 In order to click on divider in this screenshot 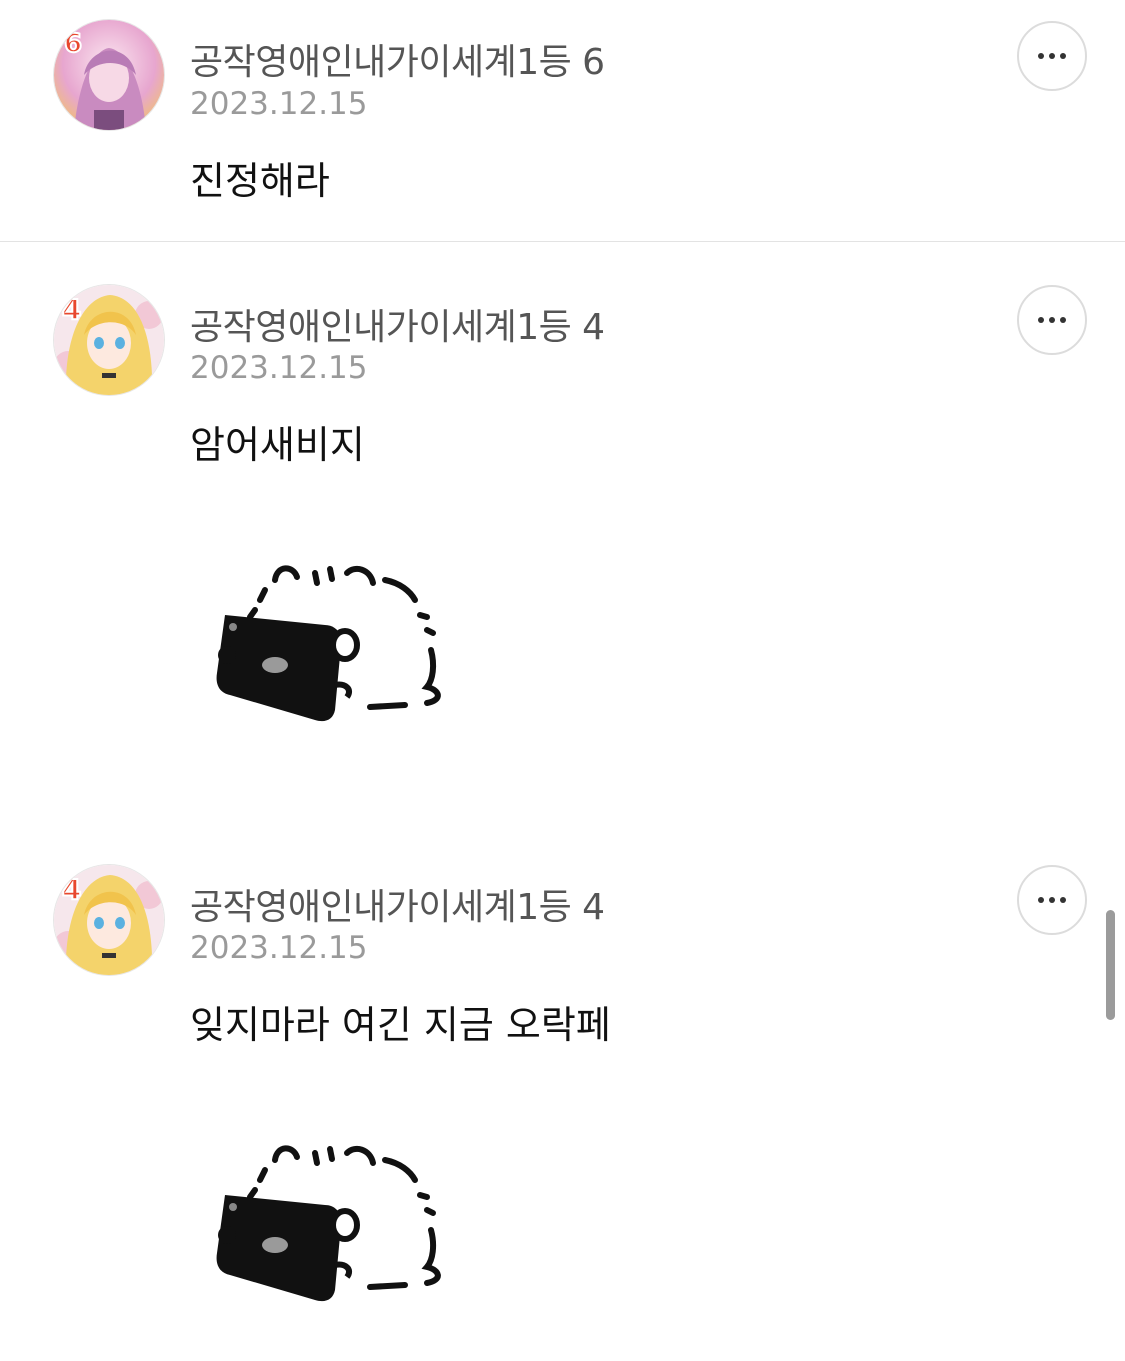, I will do `click(562, 241)`.